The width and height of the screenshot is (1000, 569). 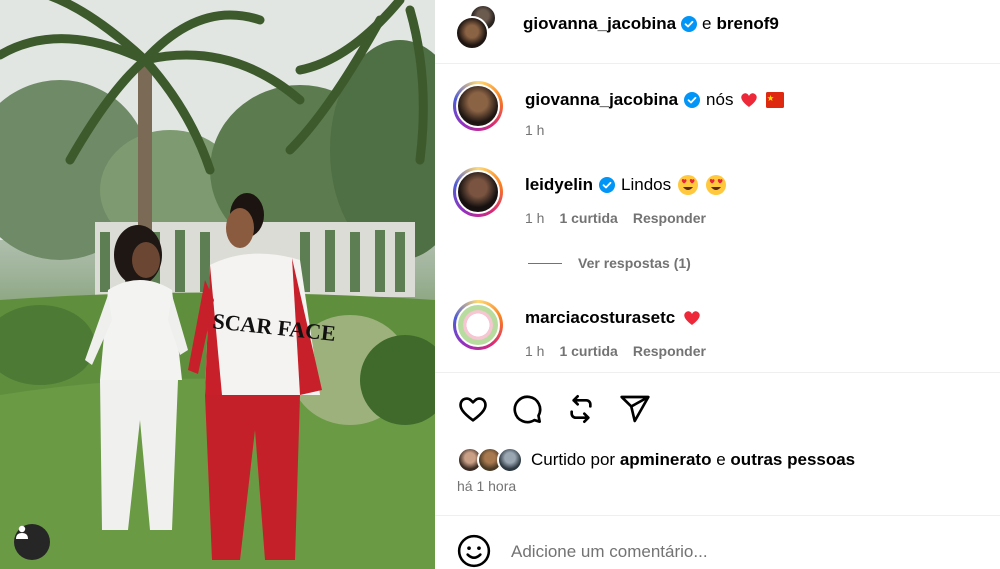 What do you see at coordinates (635, 409) in the screenshot?
I see `share-icon` at bounding box center [635, 409].